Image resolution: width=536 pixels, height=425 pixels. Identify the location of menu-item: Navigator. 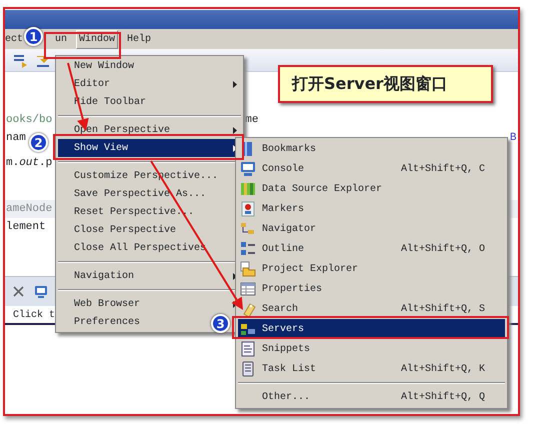
(371, 229).